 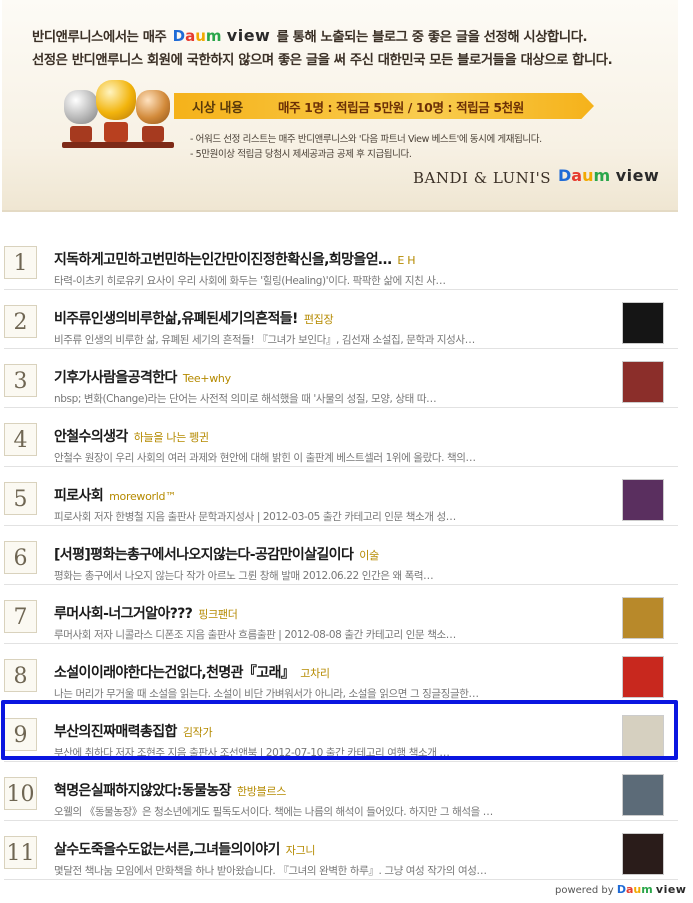 What do you see at coordinates (315, 673) in the screenshot?
I see `item-author: 고차리` at bounding box center [315, 673].